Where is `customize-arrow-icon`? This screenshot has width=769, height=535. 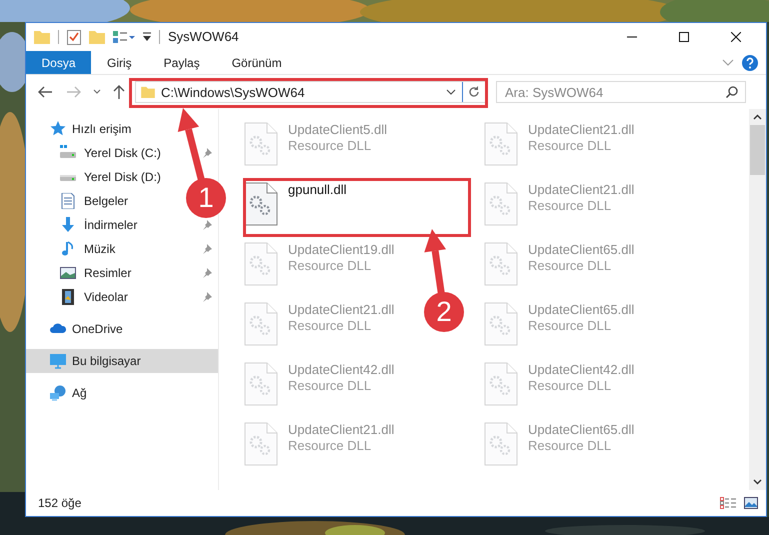 customize-arrow-icon is located at coordinates (147, 37).